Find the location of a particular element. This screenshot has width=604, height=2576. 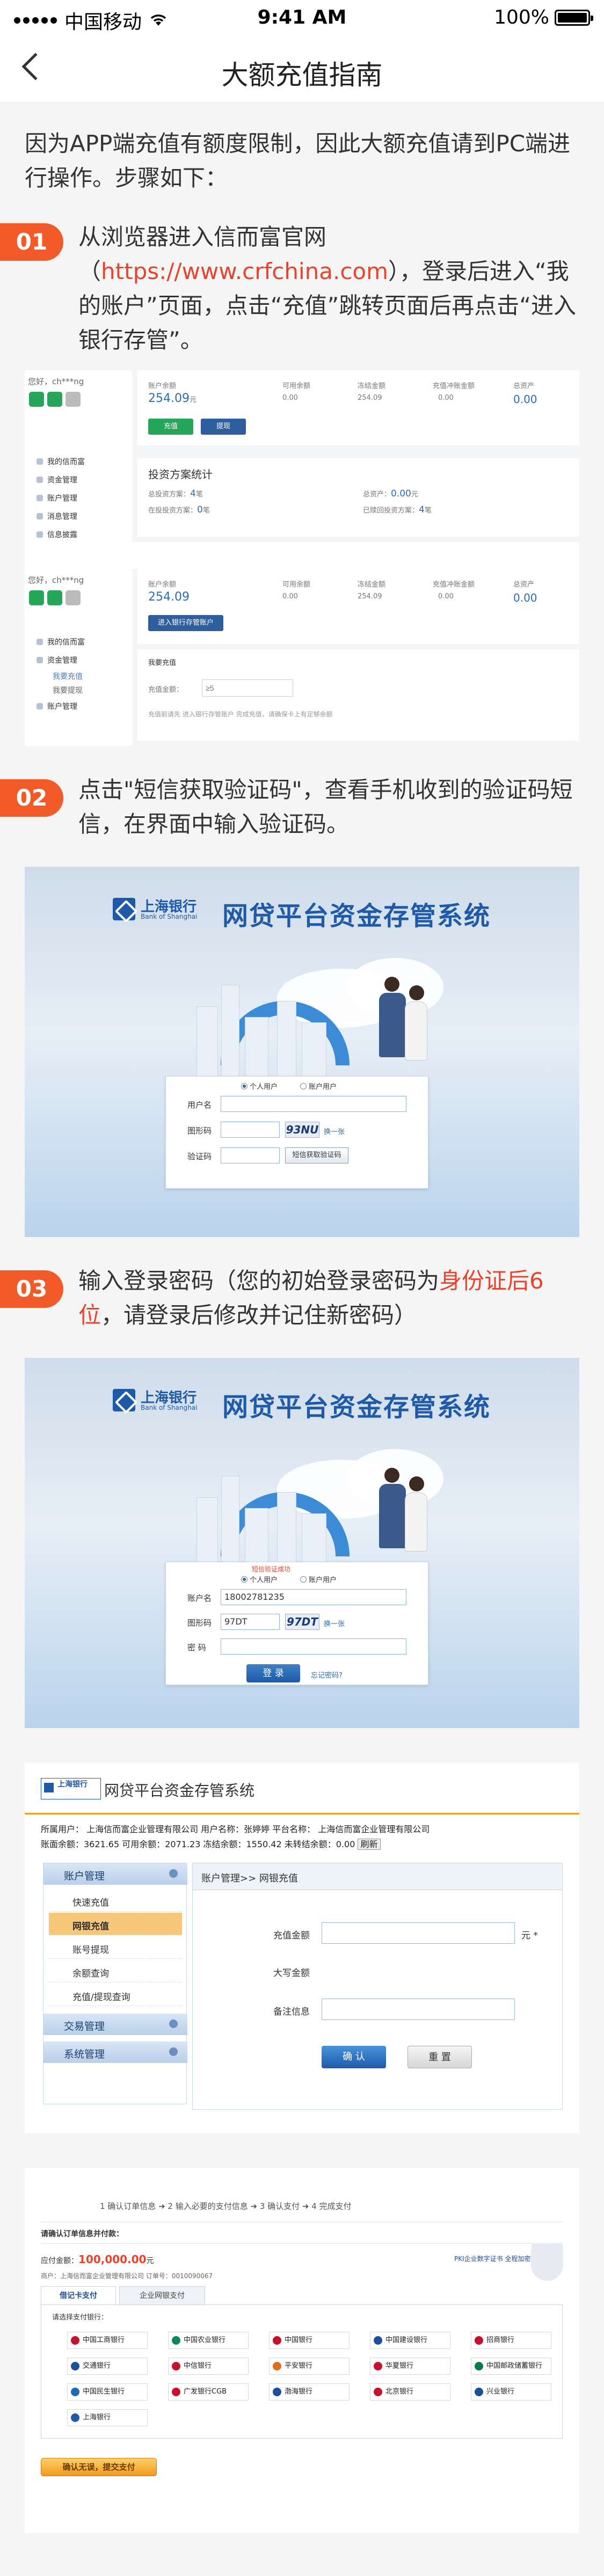

menu-withdraw: 我要提现 is located at coordinates (68, 690).